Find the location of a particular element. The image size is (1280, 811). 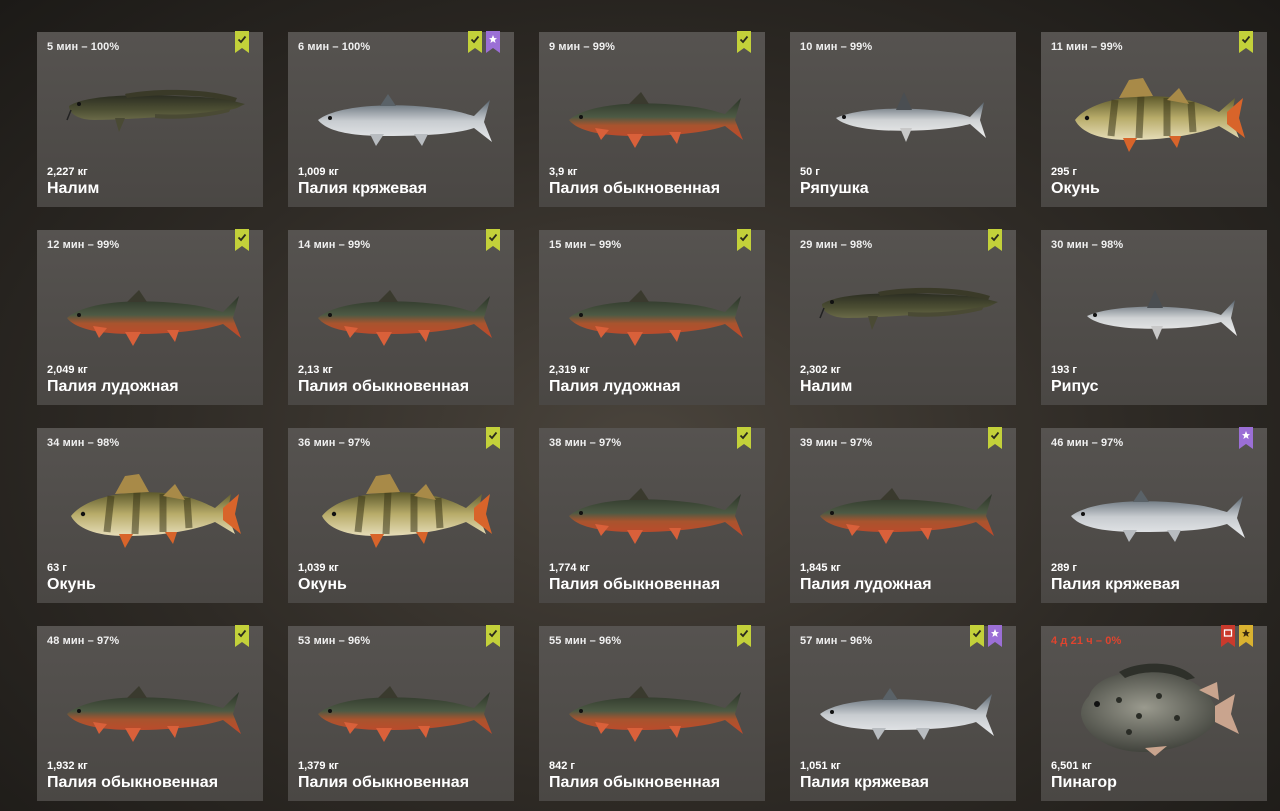

catch-weight: 193 г is located at coordinates (1064, 370).